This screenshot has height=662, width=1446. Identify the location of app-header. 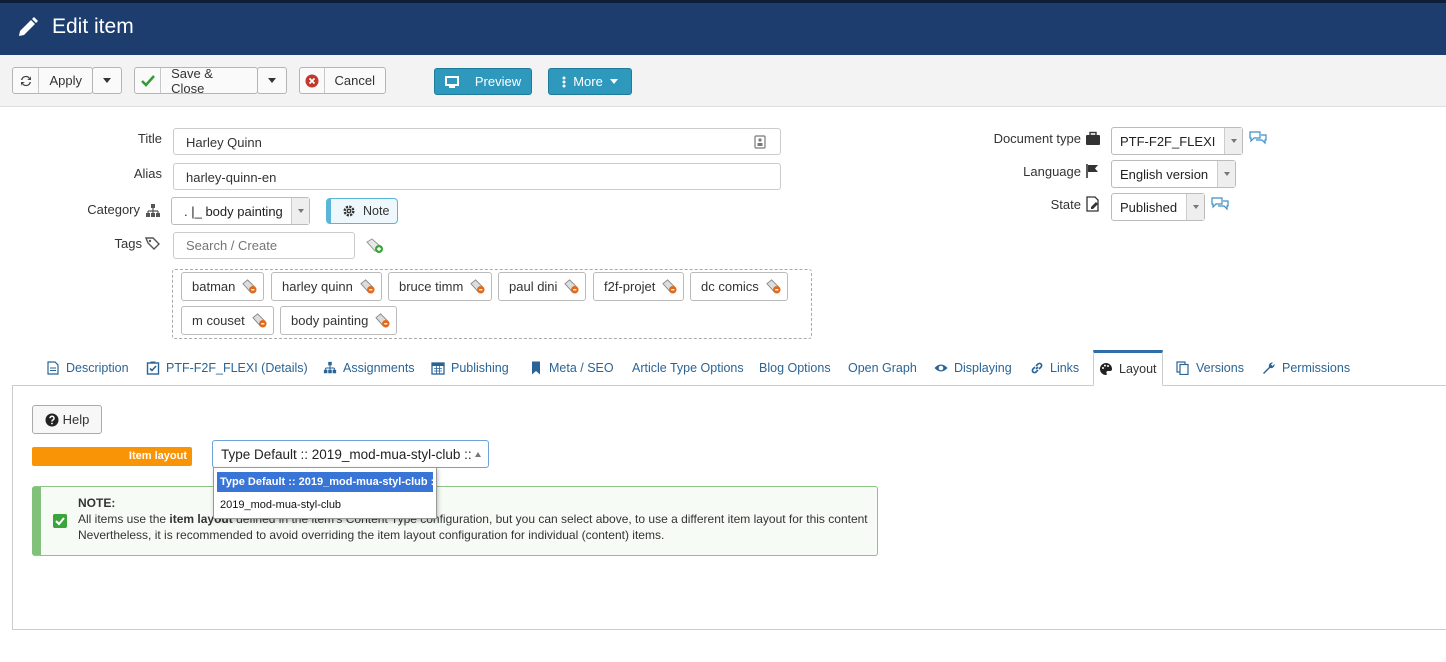
(723, 27).